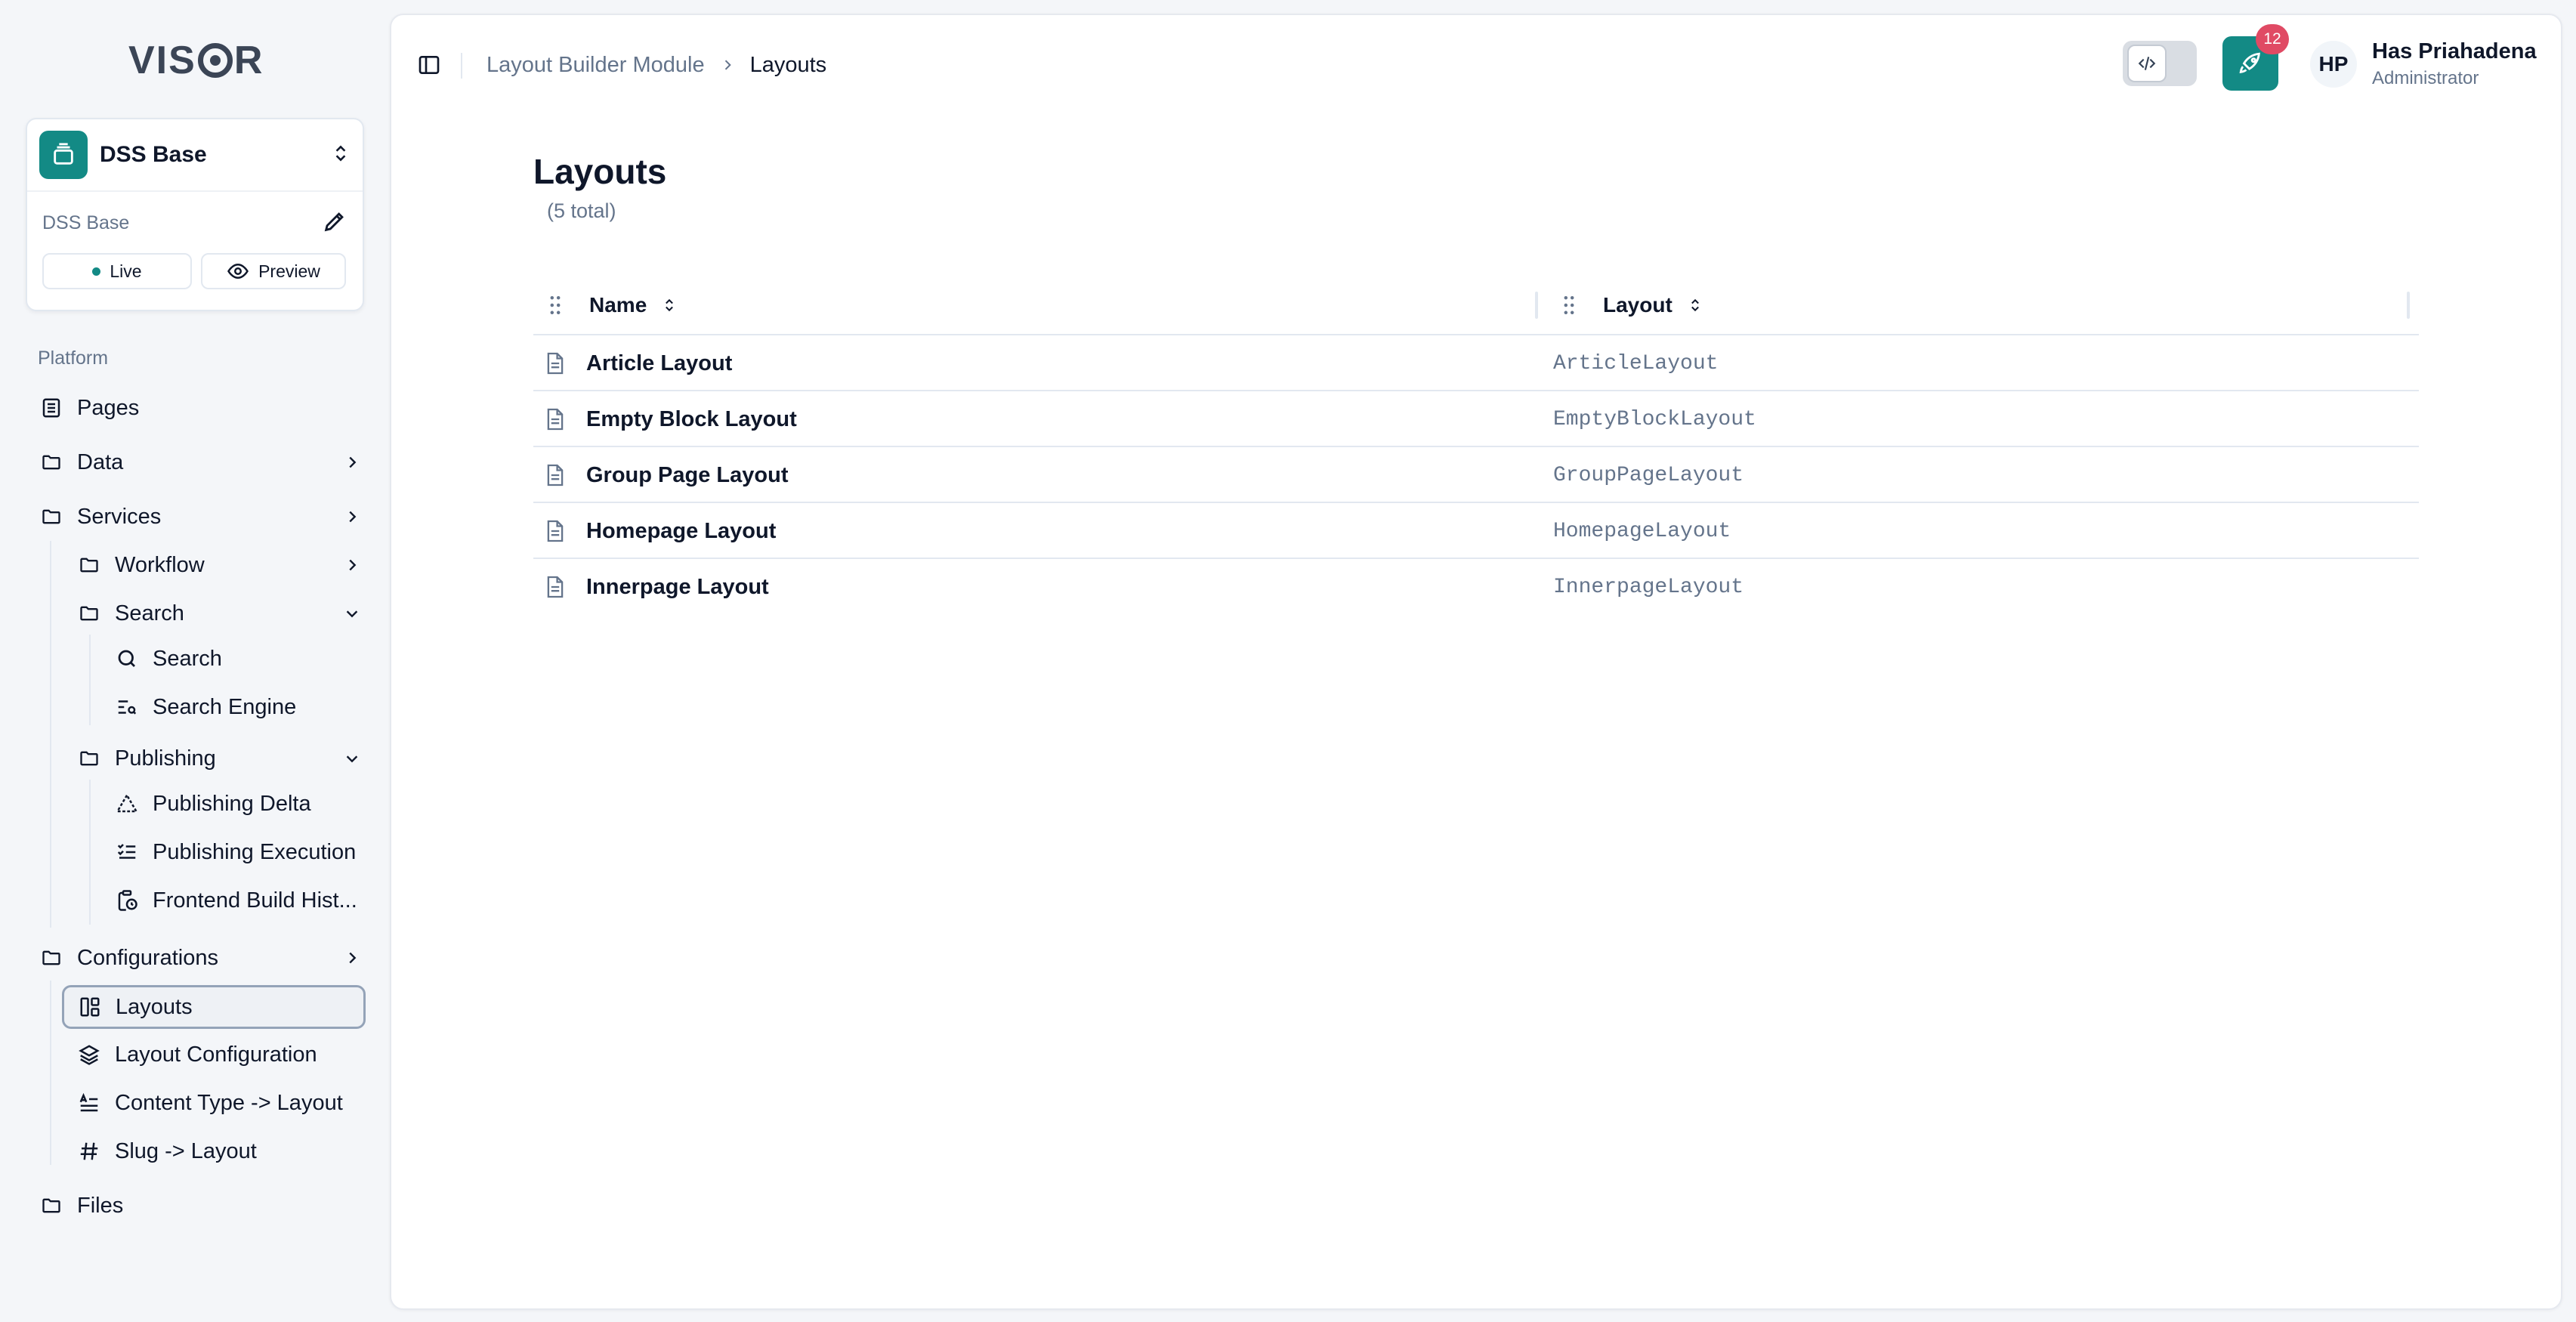 The width and height of the screenshot is (2576, 1322). What do you see at coordinates (108, 408) in the screenshot?
I see `sidebar-item-label: Pages` at bounding box center [108, 408].